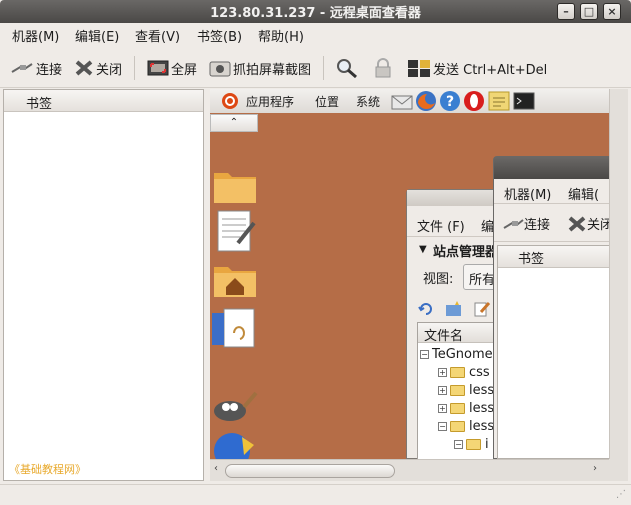  I want to click on view-select-value: 所有, so click(482, 280).